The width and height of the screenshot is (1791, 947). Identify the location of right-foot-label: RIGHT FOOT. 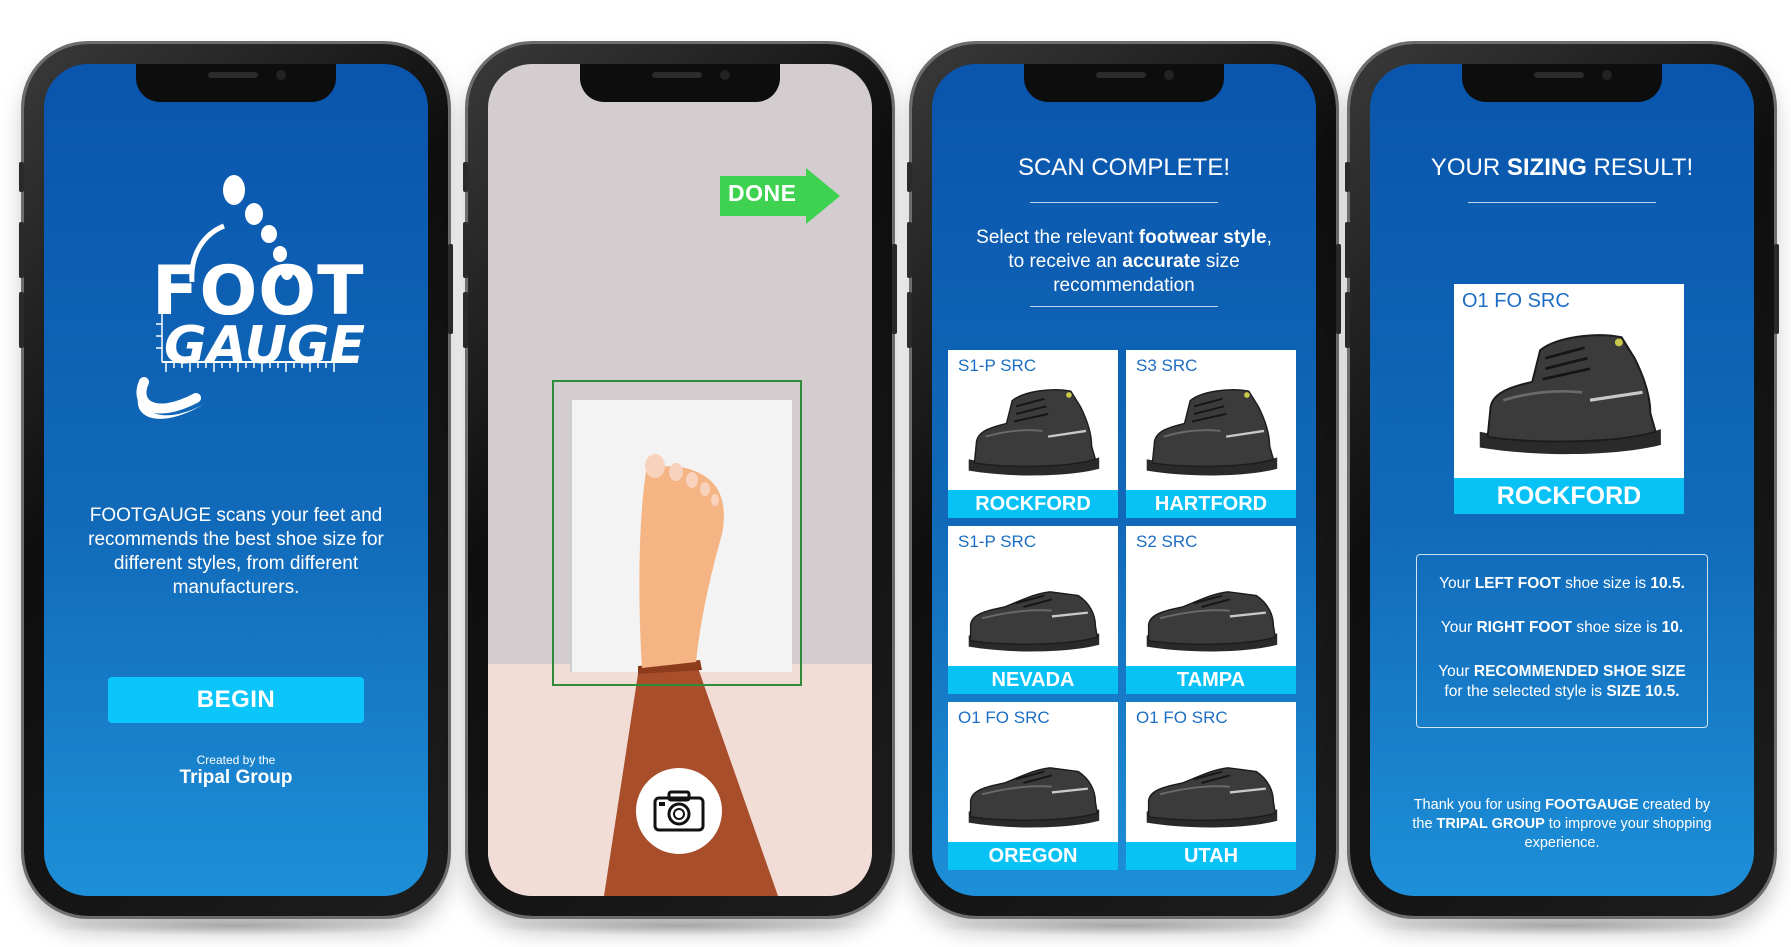
(1524, 627).